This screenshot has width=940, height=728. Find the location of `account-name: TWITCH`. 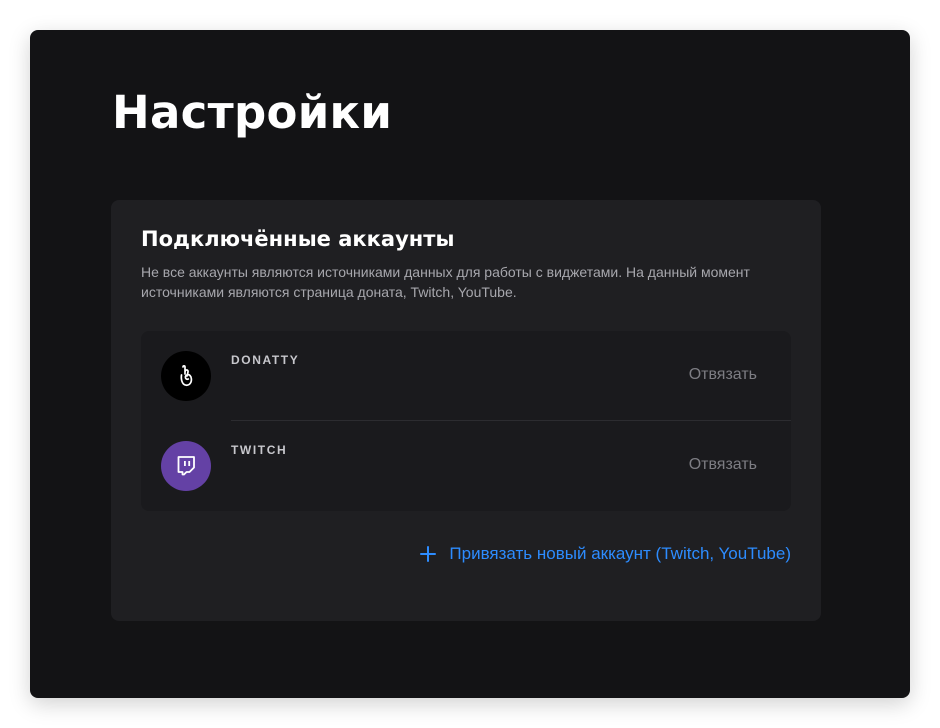

account-name: TWITCH is located at coordinates (259, 450).